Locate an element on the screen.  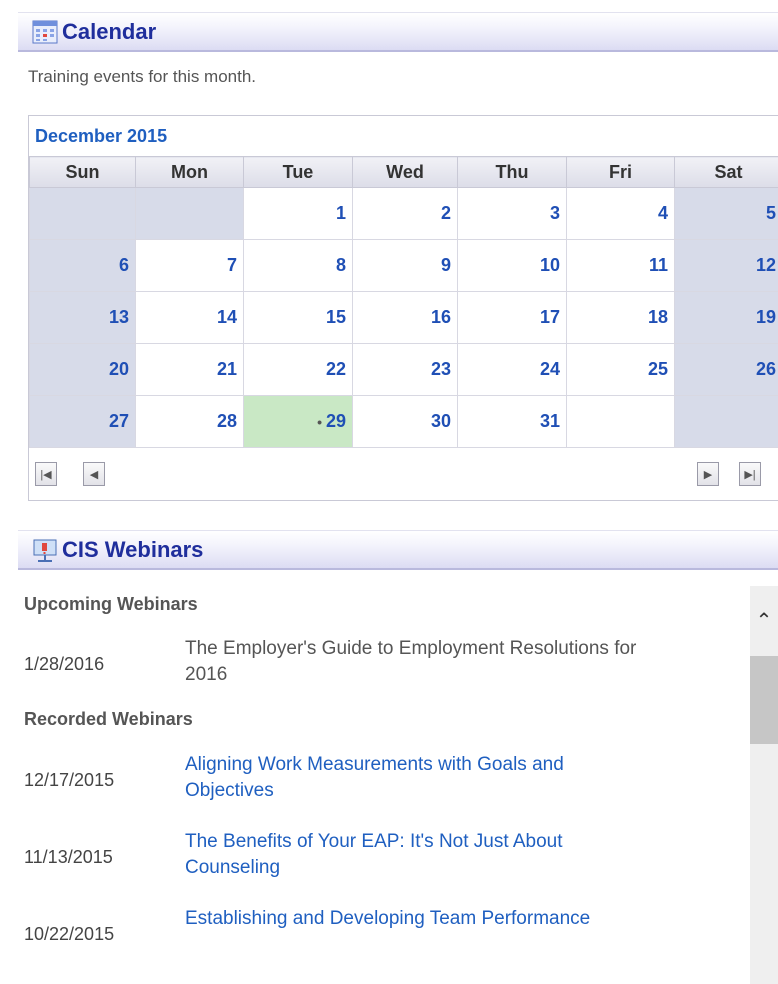
calendar-day-cell: 23 is located at coordinates (405, 369).